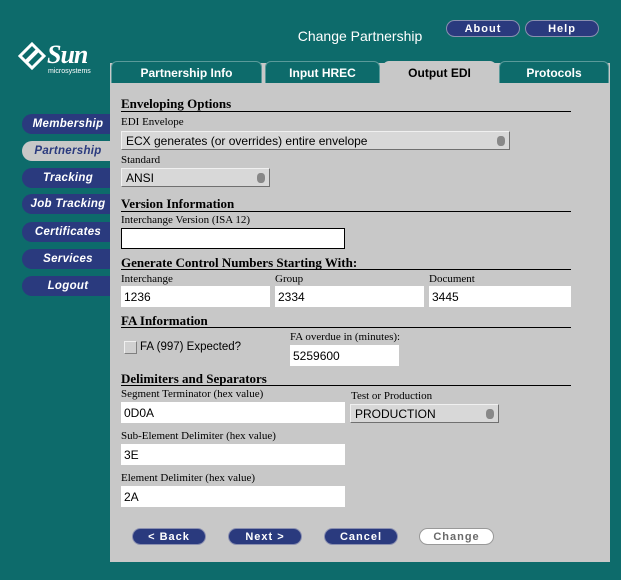 This screenshot has width=621, height=580. I want to click on next-button: Next >, so click(265, 536).